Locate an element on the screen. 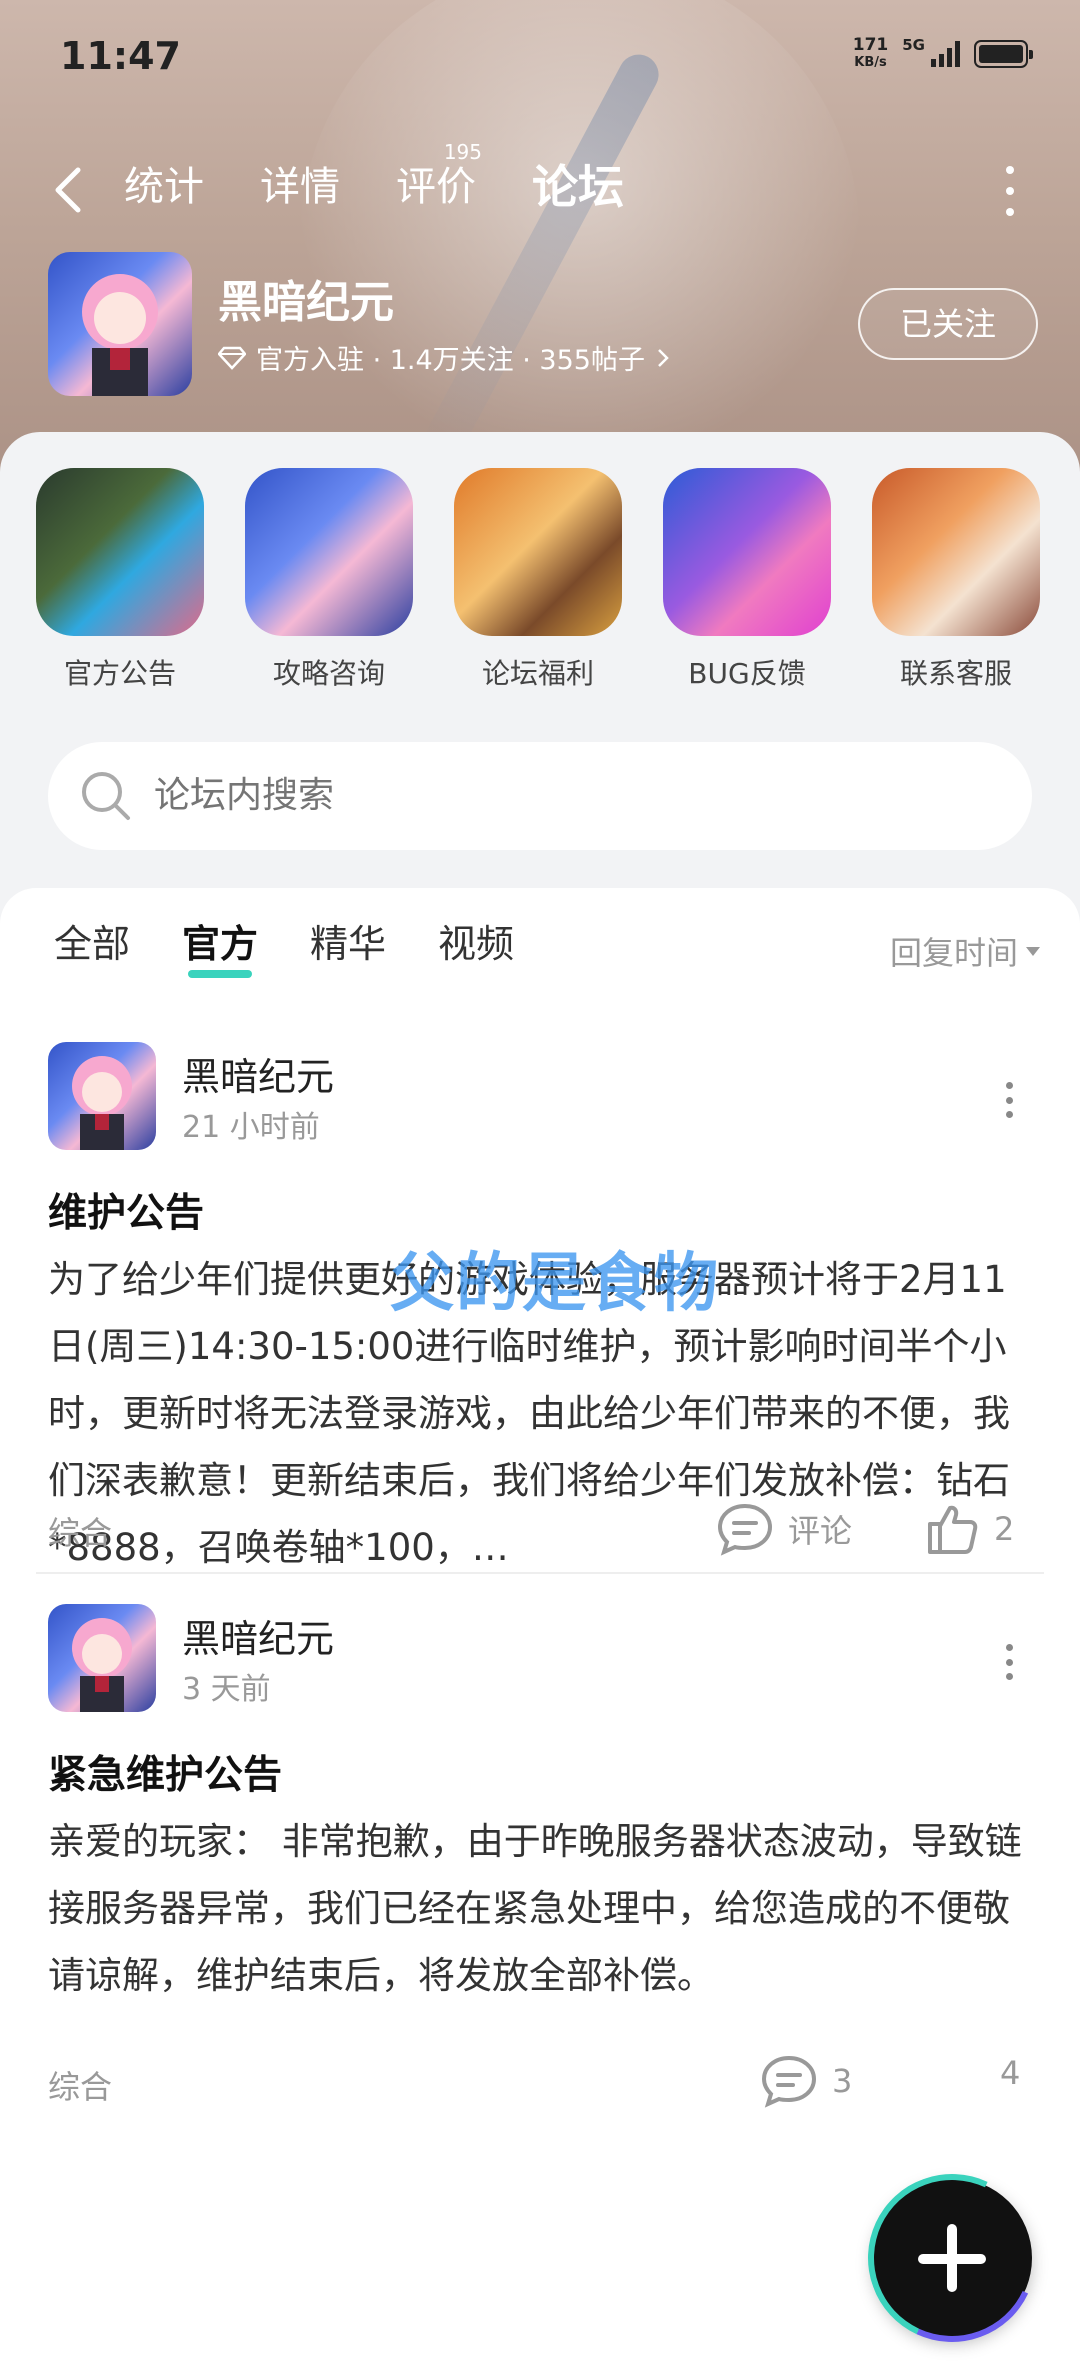 This screenshot has height=2369, width=1080. comment-count: 3 is located at coordinates (842, 2081).